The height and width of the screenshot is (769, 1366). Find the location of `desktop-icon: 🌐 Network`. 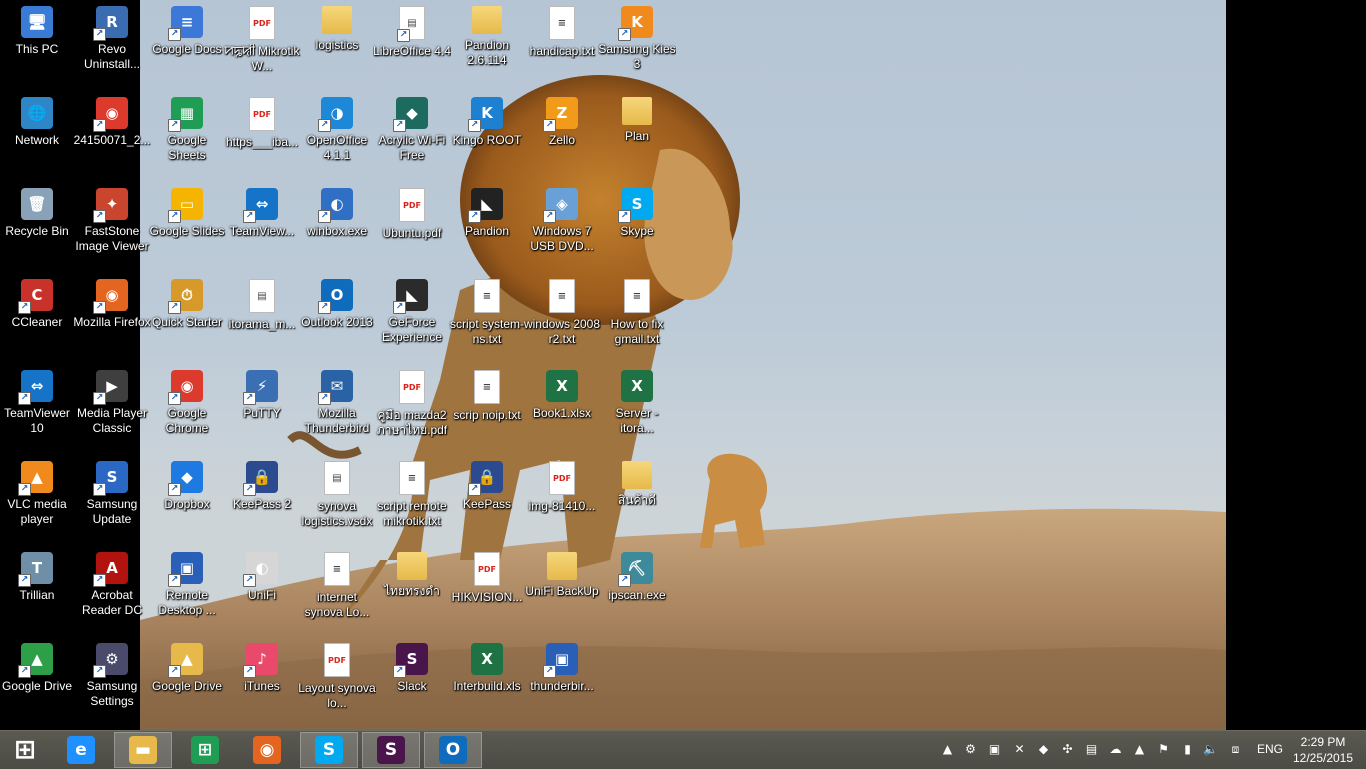

desktop-icon: 🌐 Network is located at coordinates (37, 135).